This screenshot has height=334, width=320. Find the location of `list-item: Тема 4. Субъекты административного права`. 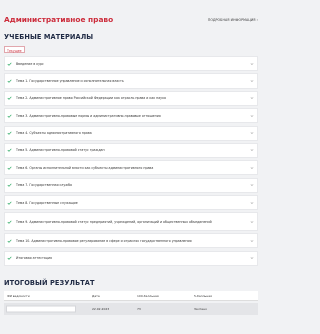

list-item: Тема 4. Субъекты административного права is located at coordinates (131, 133).